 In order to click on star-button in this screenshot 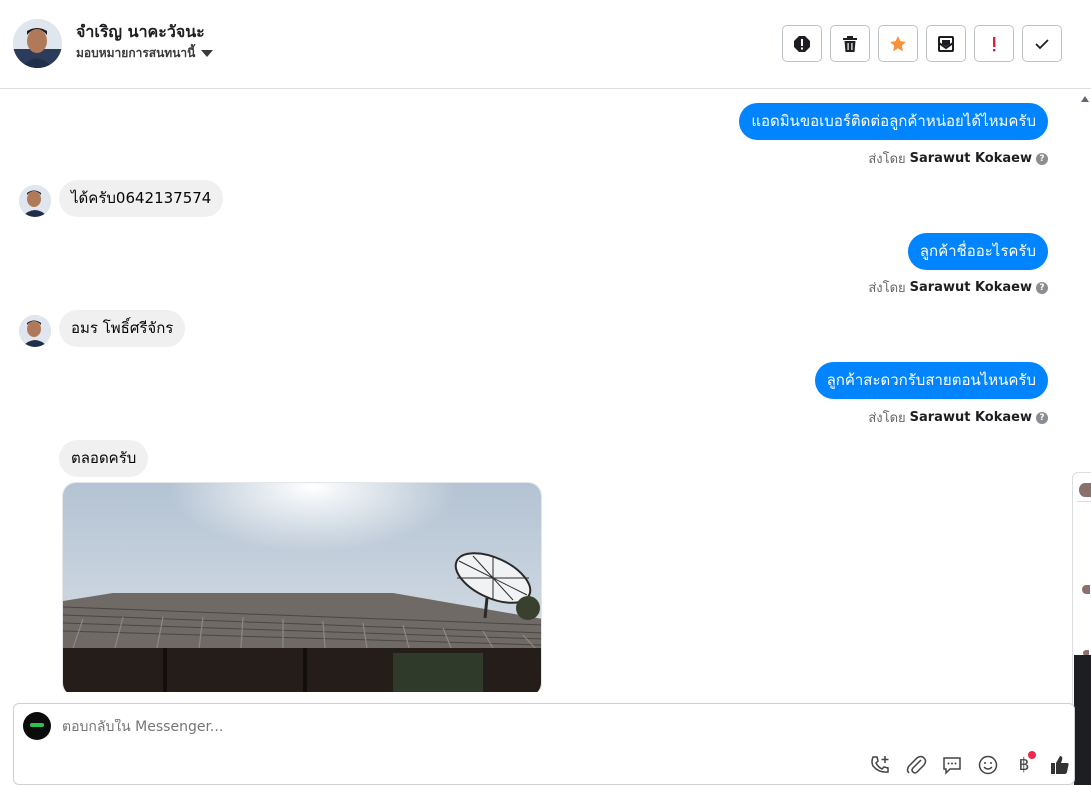, I will do `click(898, 43)`.